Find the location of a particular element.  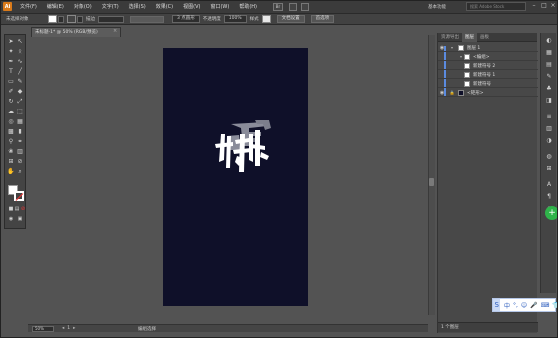

rotate-icon: ↻ is located at coordinates (11, 102).